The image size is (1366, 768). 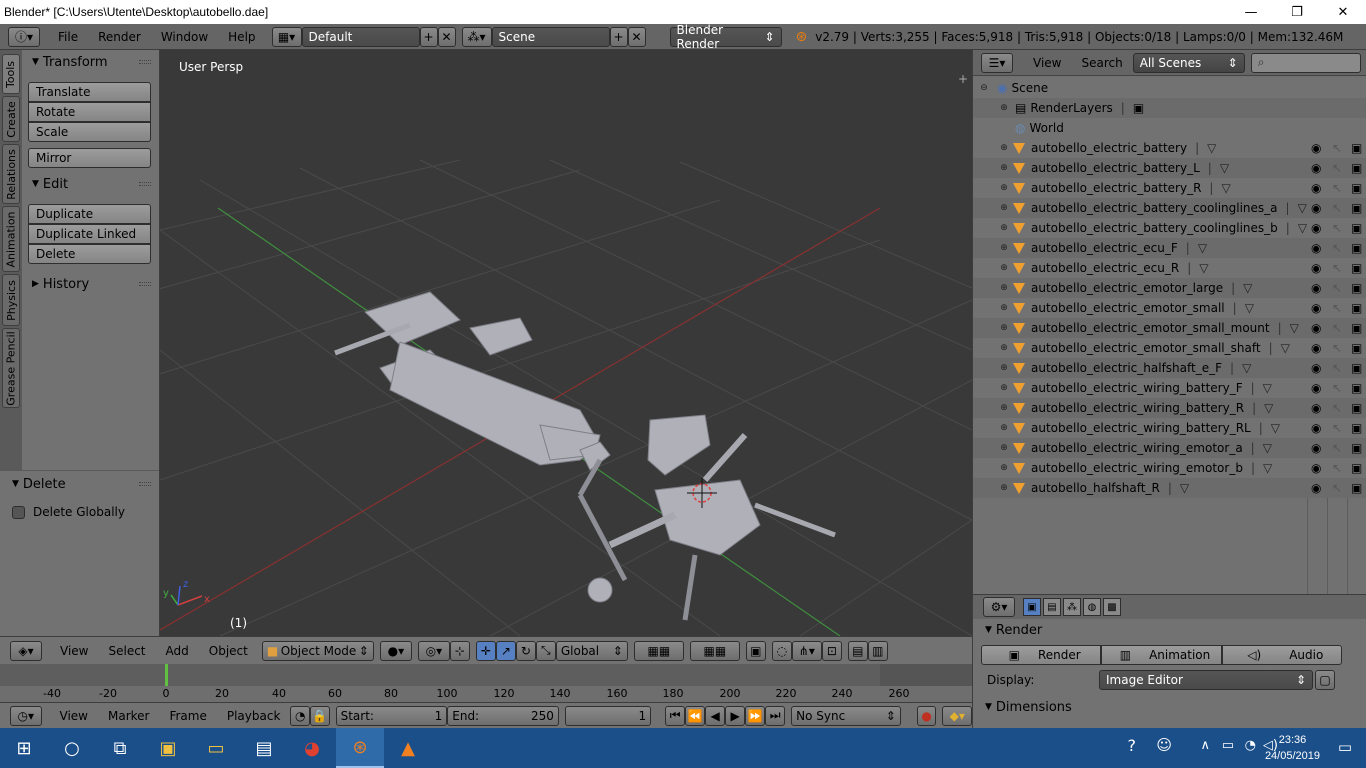 What do you see at coordinates (320, 715) in the screenshot?
I see `lock-icon: 🔒` at bounding box center [320, 715].